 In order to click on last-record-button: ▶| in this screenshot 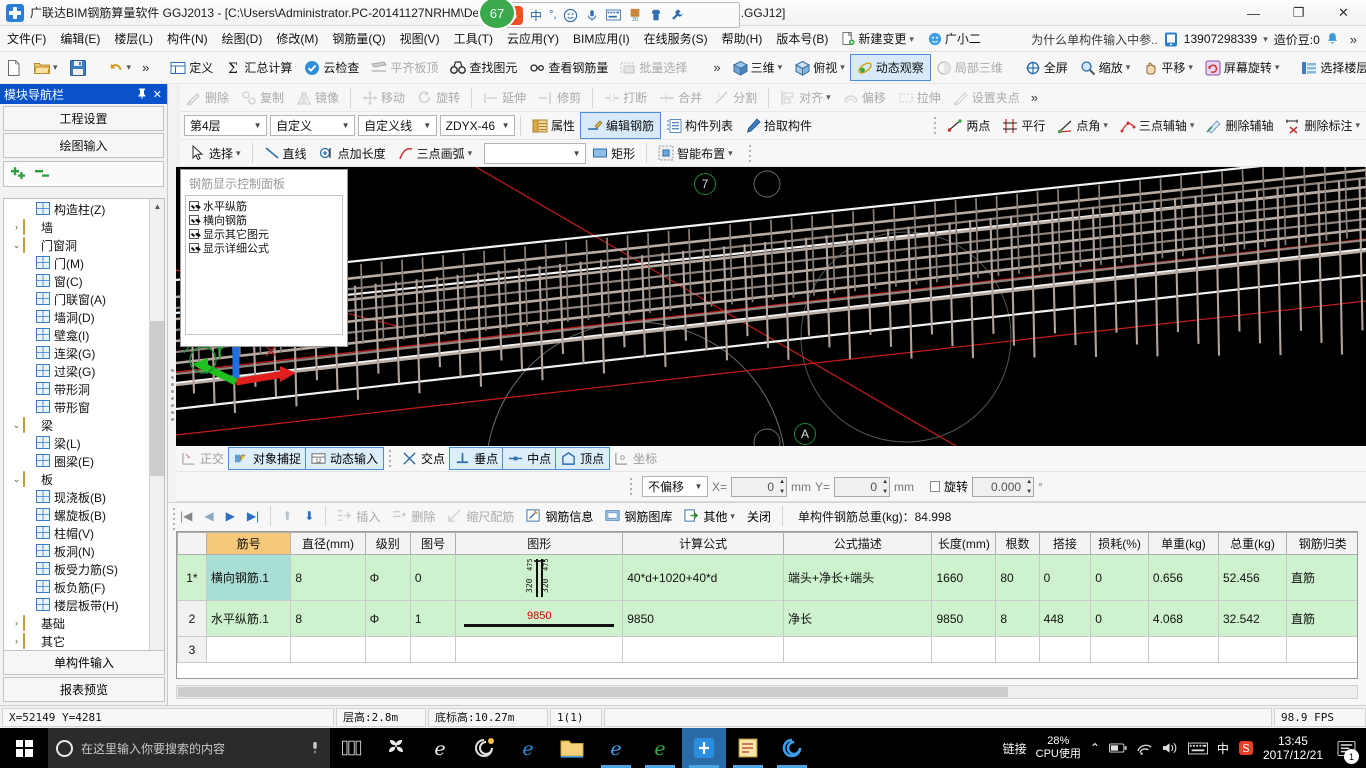, I will do `click(253, 516)`.